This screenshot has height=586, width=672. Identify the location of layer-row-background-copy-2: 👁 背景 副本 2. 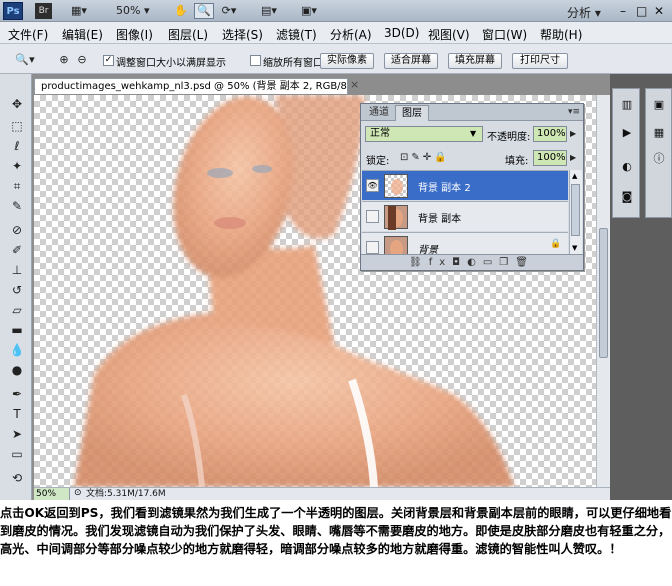
(465, 185).